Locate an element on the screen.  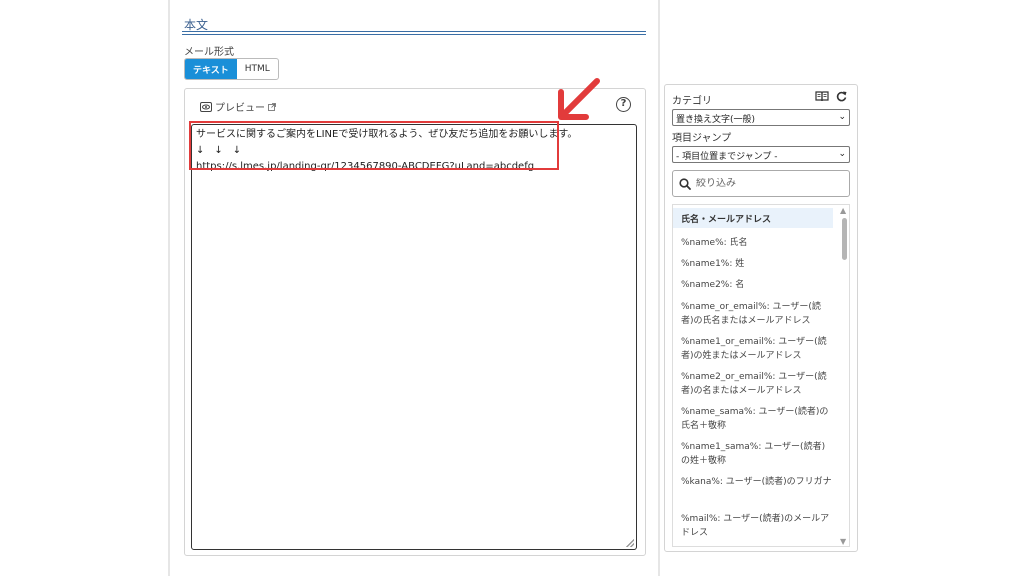
format-text-button: テキスト is located at coordinates (211, 69).